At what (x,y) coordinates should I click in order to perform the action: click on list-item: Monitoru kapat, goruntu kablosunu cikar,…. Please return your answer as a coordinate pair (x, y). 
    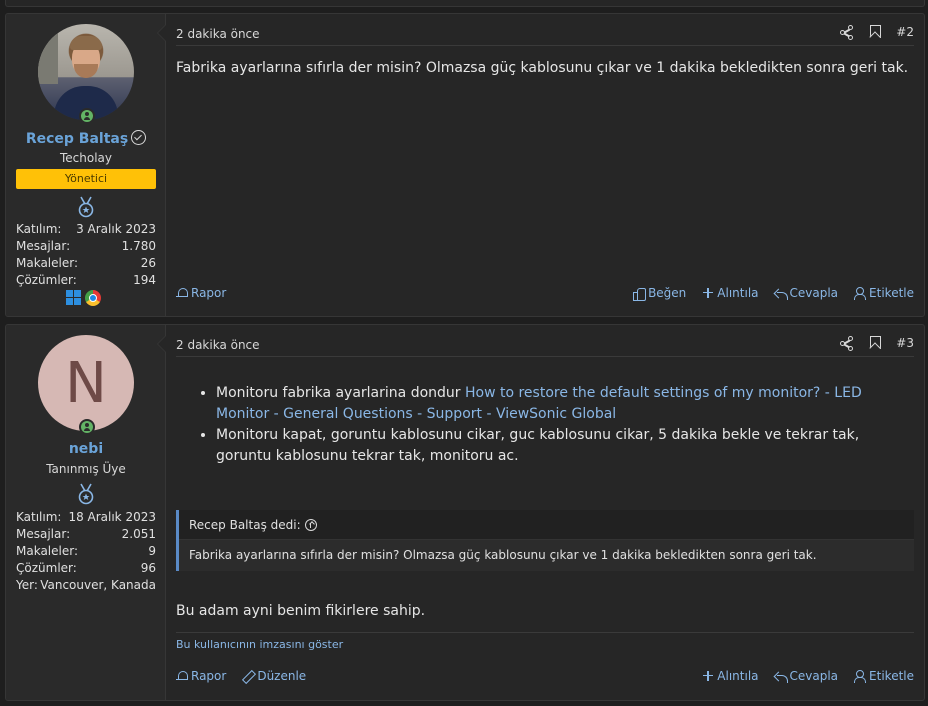
    Looking at the image, I should click on (565, 446).